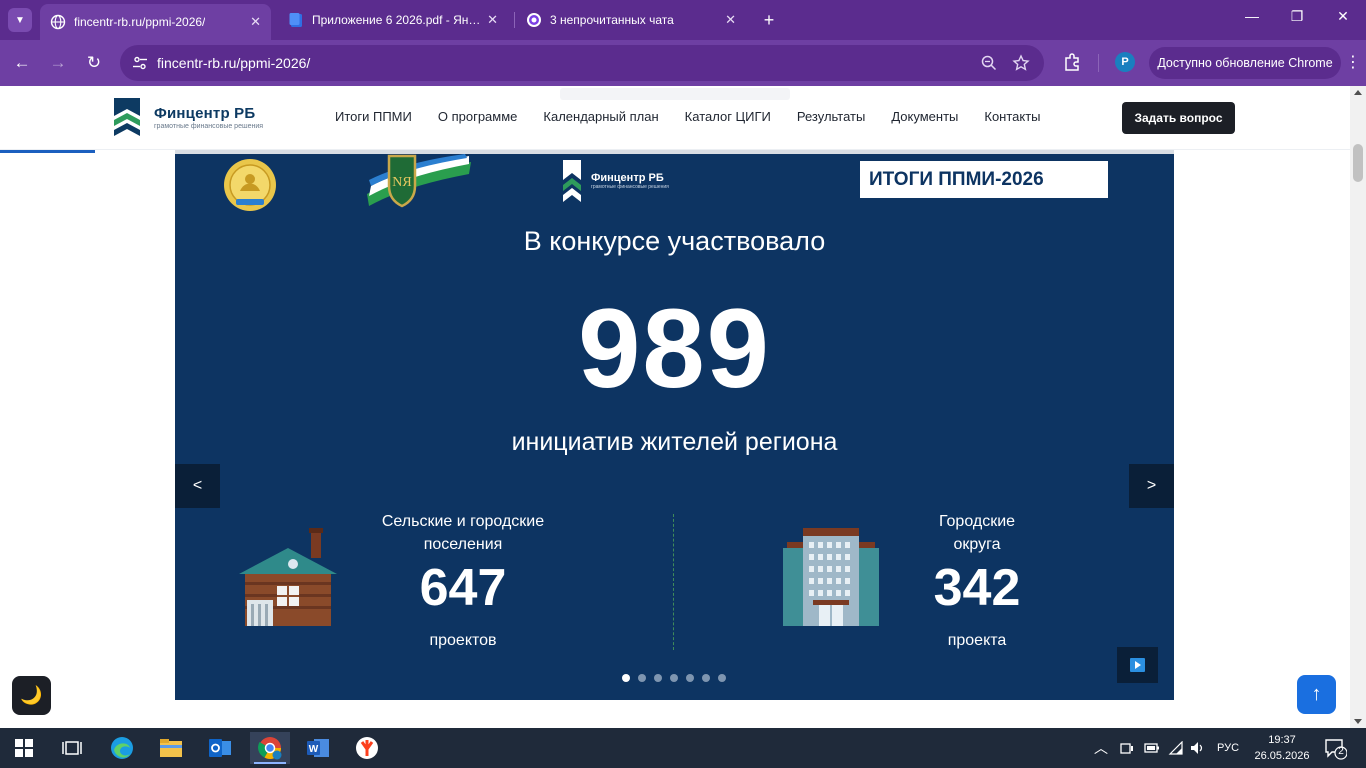 This screenshot has height=768, width=1366. I want to click on nav-results: Результаты, so click(831, 116).